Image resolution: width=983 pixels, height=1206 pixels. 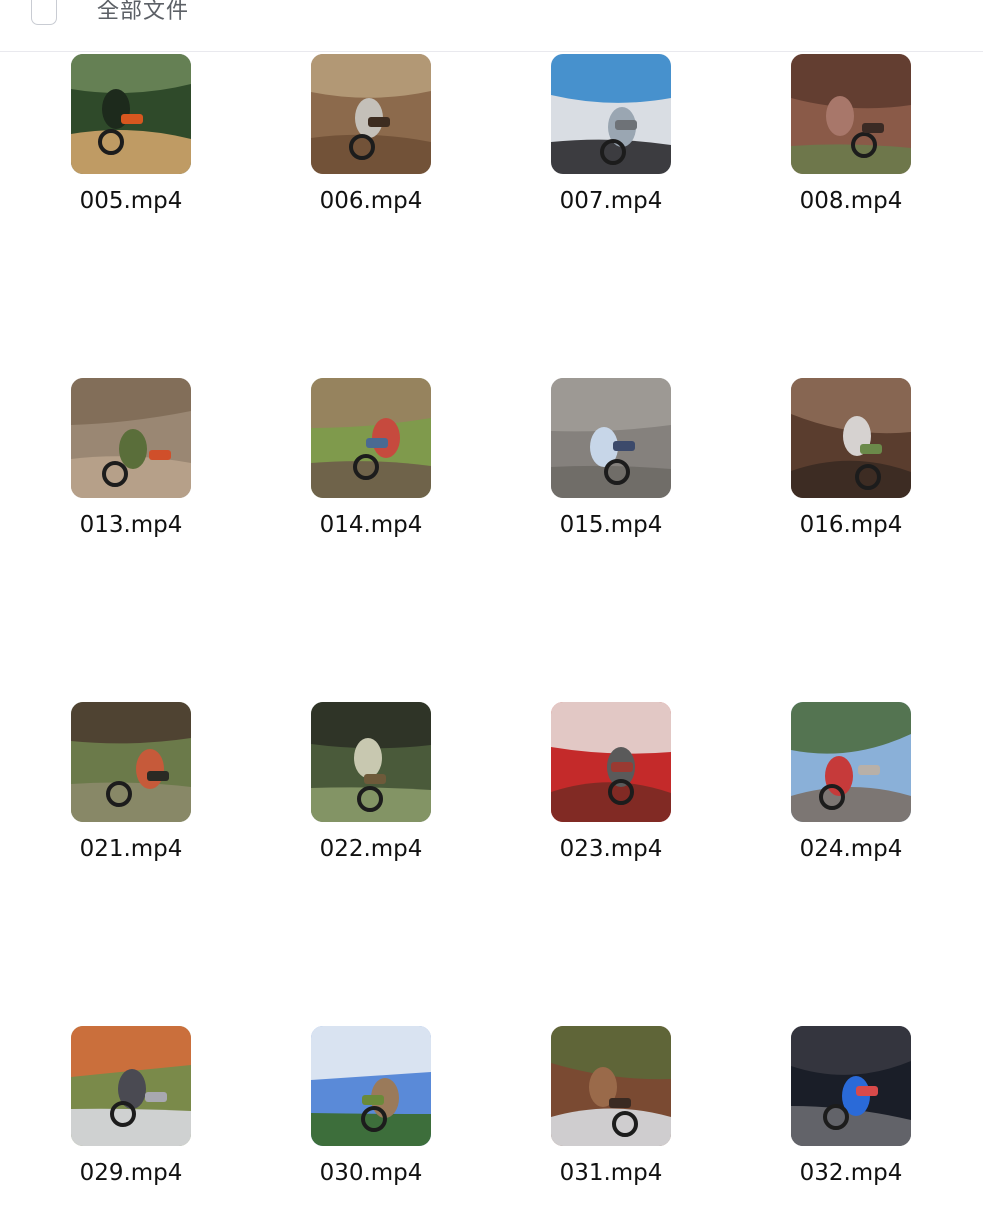 I want to click on file-name: 029.mp4, so click(x=131, y=1173).